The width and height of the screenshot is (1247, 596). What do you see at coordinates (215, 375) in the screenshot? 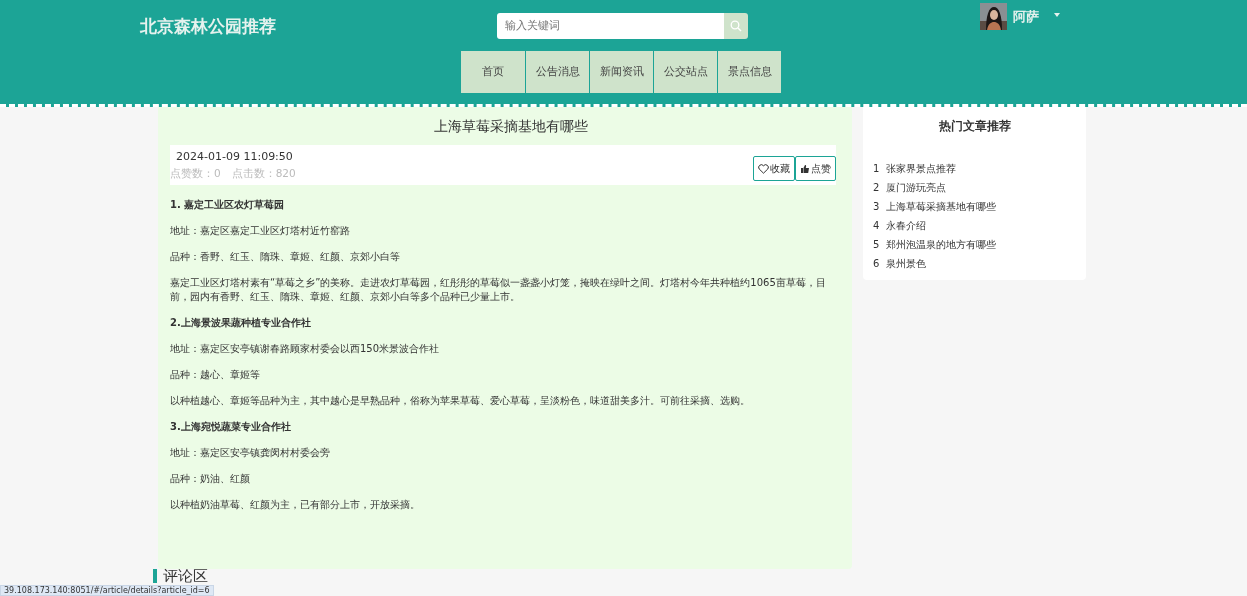
I see `paragraph: 品种：越心、章姬等` at bounding box center [215, 375].